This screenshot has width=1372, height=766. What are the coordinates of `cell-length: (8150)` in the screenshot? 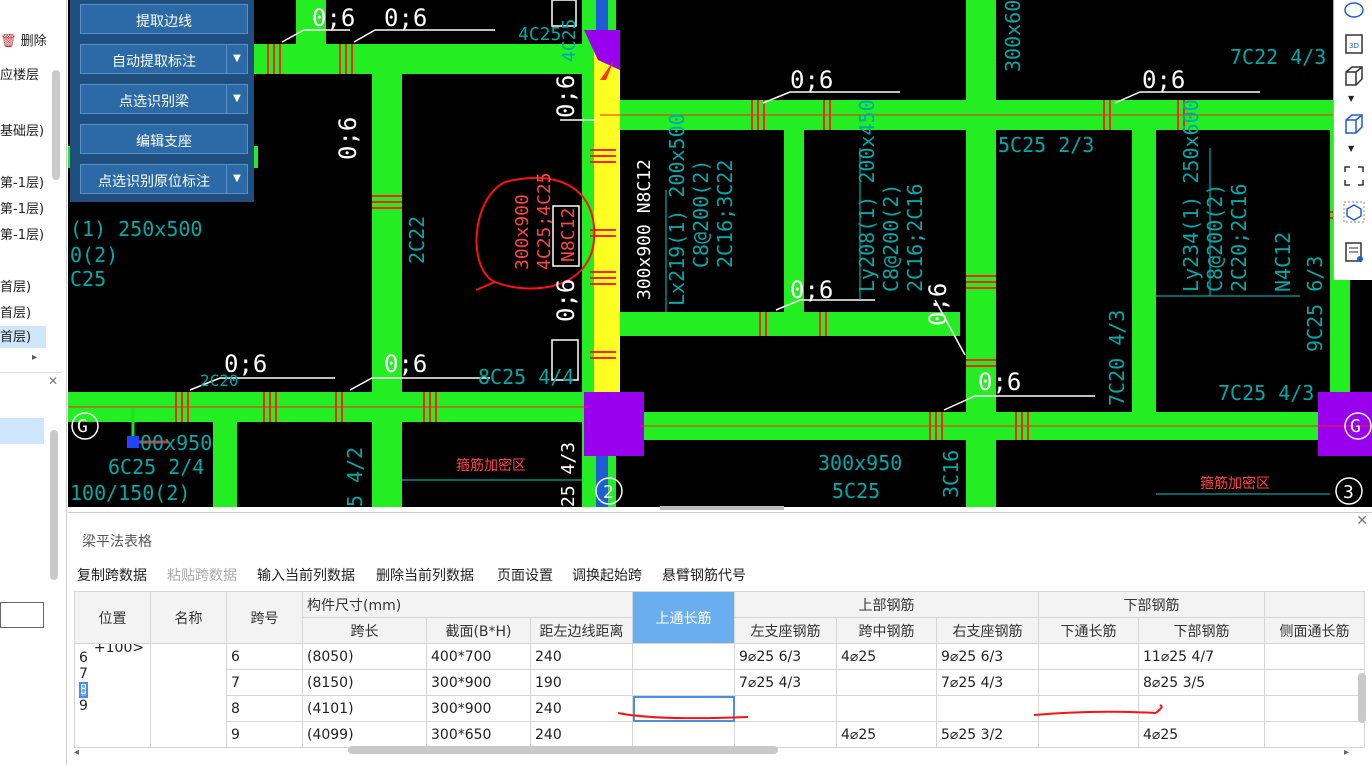 It's located at (364, 682).